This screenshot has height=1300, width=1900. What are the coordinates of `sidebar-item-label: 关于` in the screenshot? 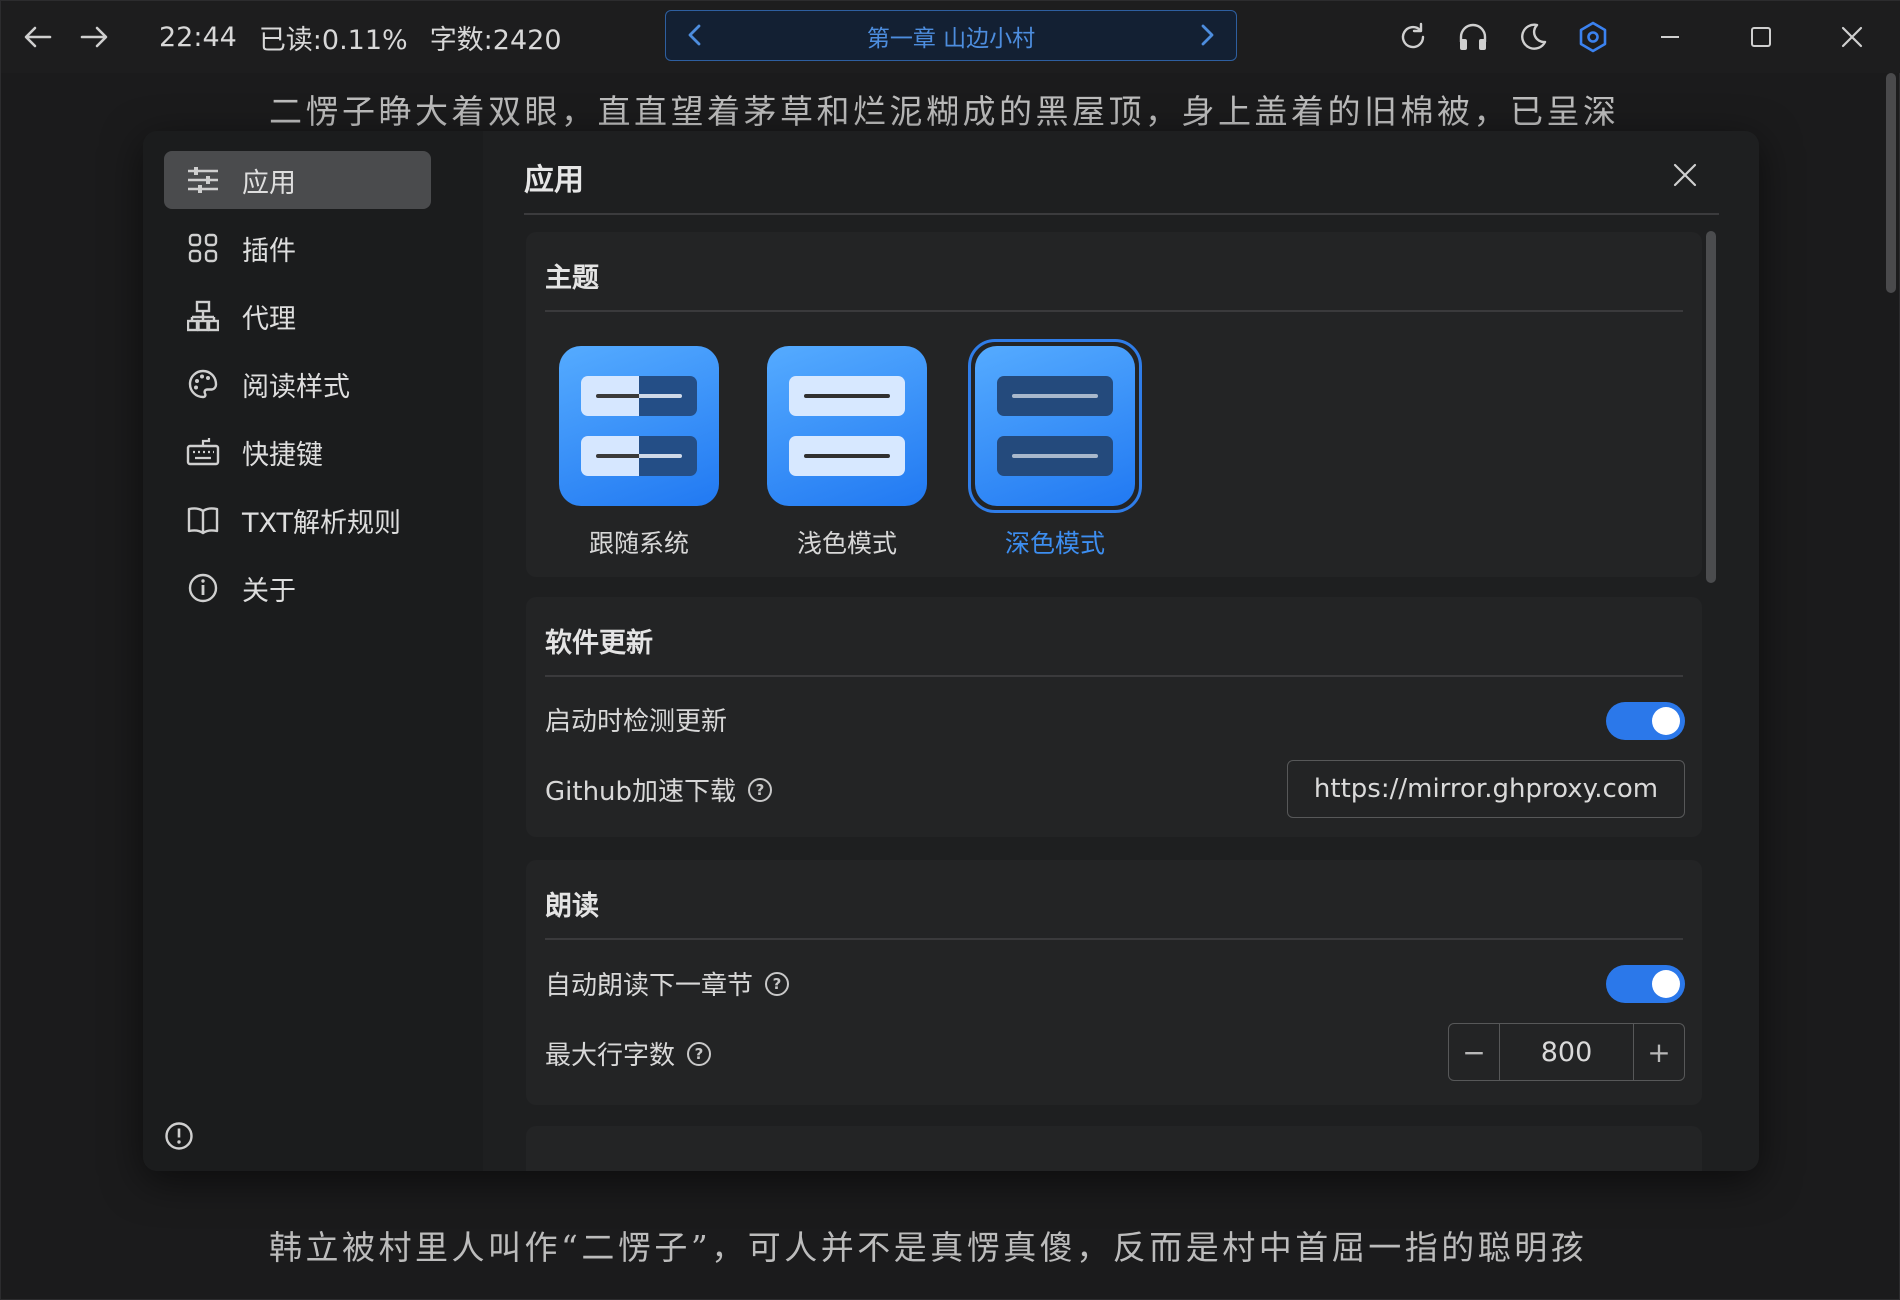 It's located at (269, 591).